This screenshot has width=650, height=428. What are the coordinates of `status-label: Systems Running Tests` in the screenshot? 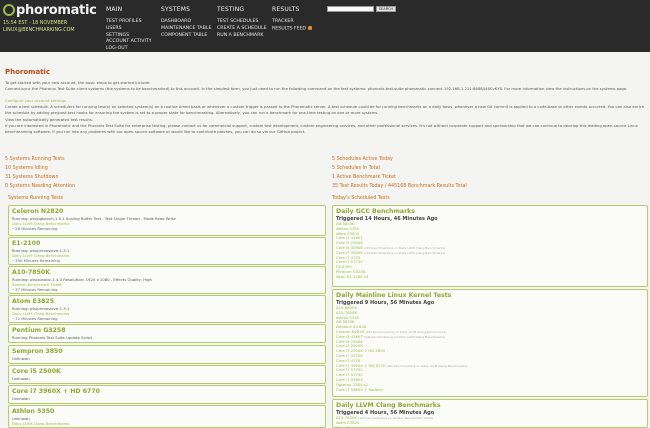 It's located at (37, 159).